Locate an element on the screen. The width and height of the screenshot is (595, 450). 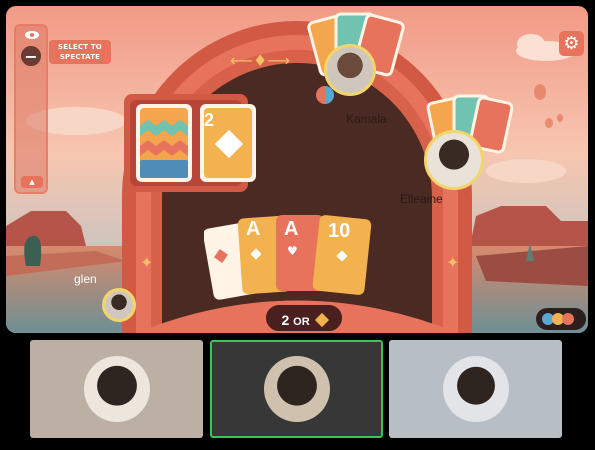
elleaine-avatar is located at coordinates (454, 160).